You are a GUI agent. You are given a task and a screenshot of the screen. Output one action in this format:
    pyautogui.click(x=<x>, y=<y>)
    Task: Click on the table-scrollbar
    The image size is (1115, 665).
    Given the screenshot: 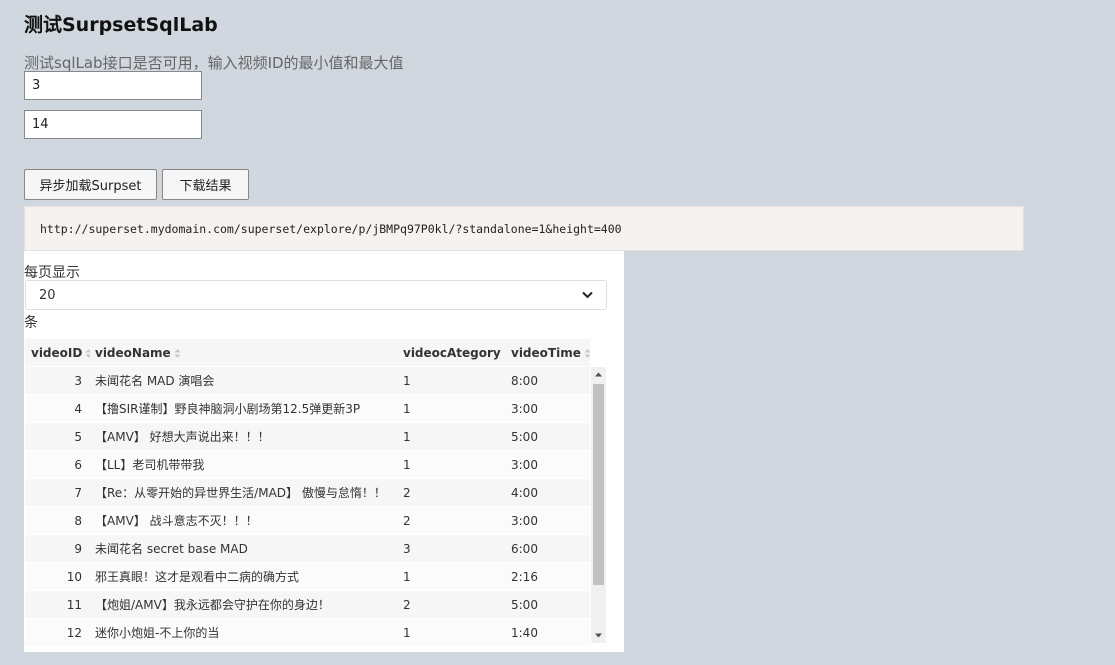 What is the action you would take?
    pyautogui.click(x=598, y=505)
    